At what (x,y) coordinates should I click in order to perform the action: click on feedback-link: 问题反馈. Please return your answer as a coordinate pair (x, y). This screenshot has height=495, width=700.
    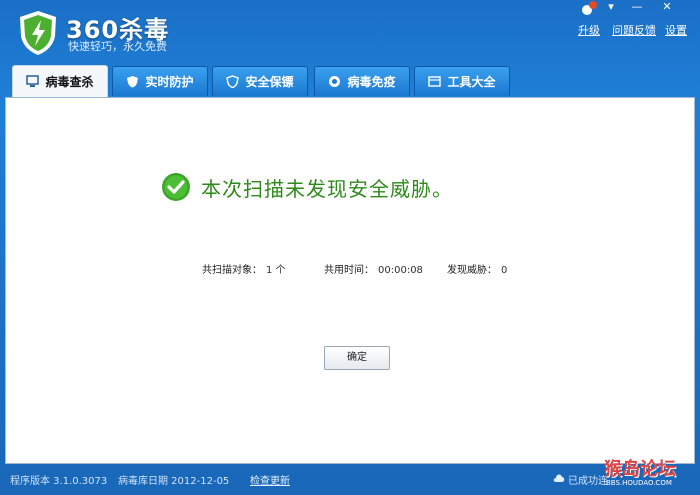
    Looking at the image, I should click on (634, 30).